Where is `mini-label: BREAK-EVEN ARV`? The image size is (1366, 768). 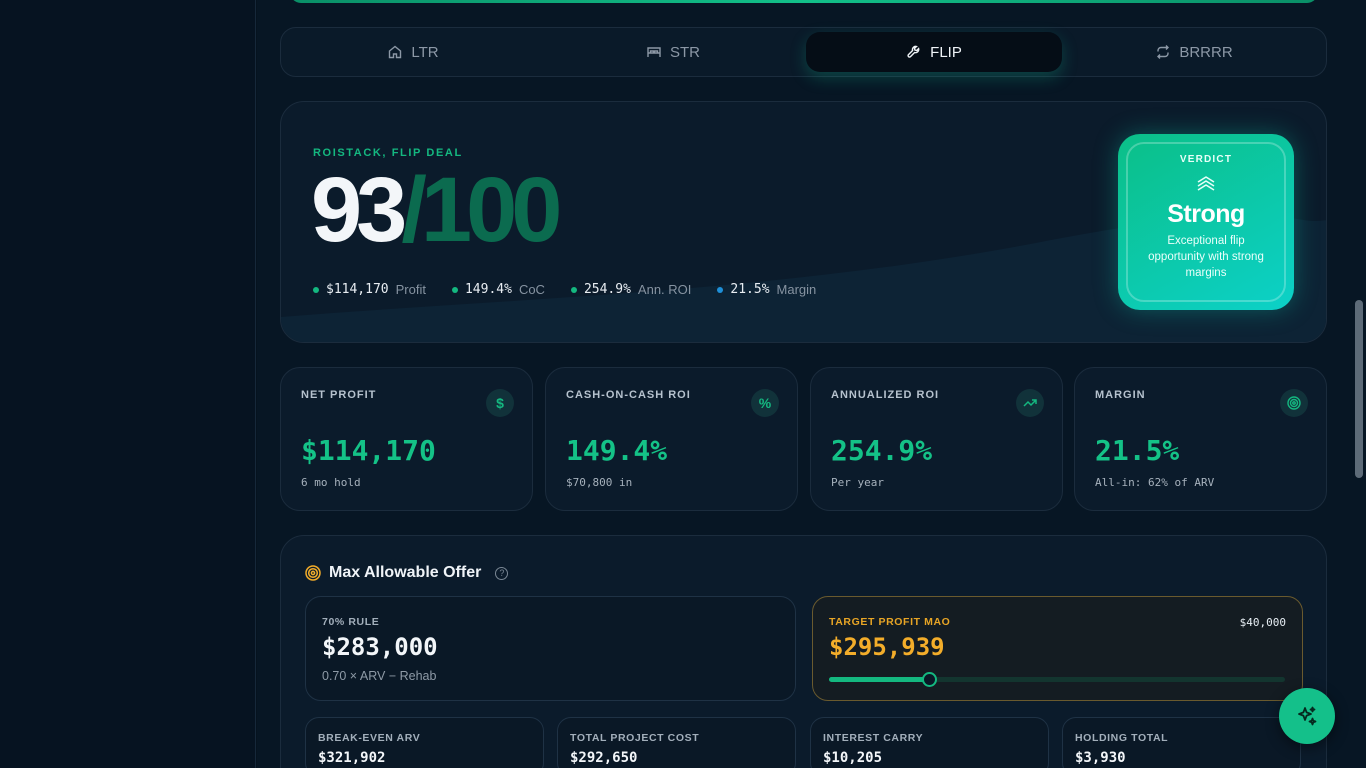
mini-label: BREAK-EVEN ARV is located at coordinates (369, 738).